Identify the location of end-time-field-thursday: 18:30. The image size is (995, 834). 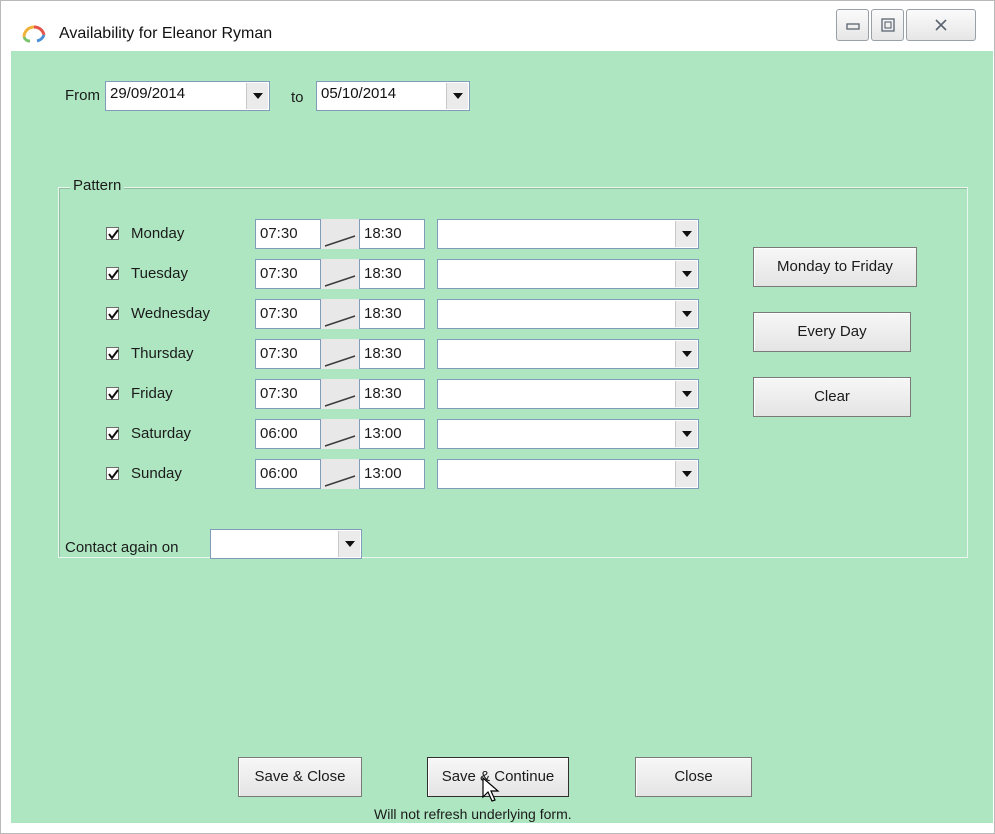
(392, 354).